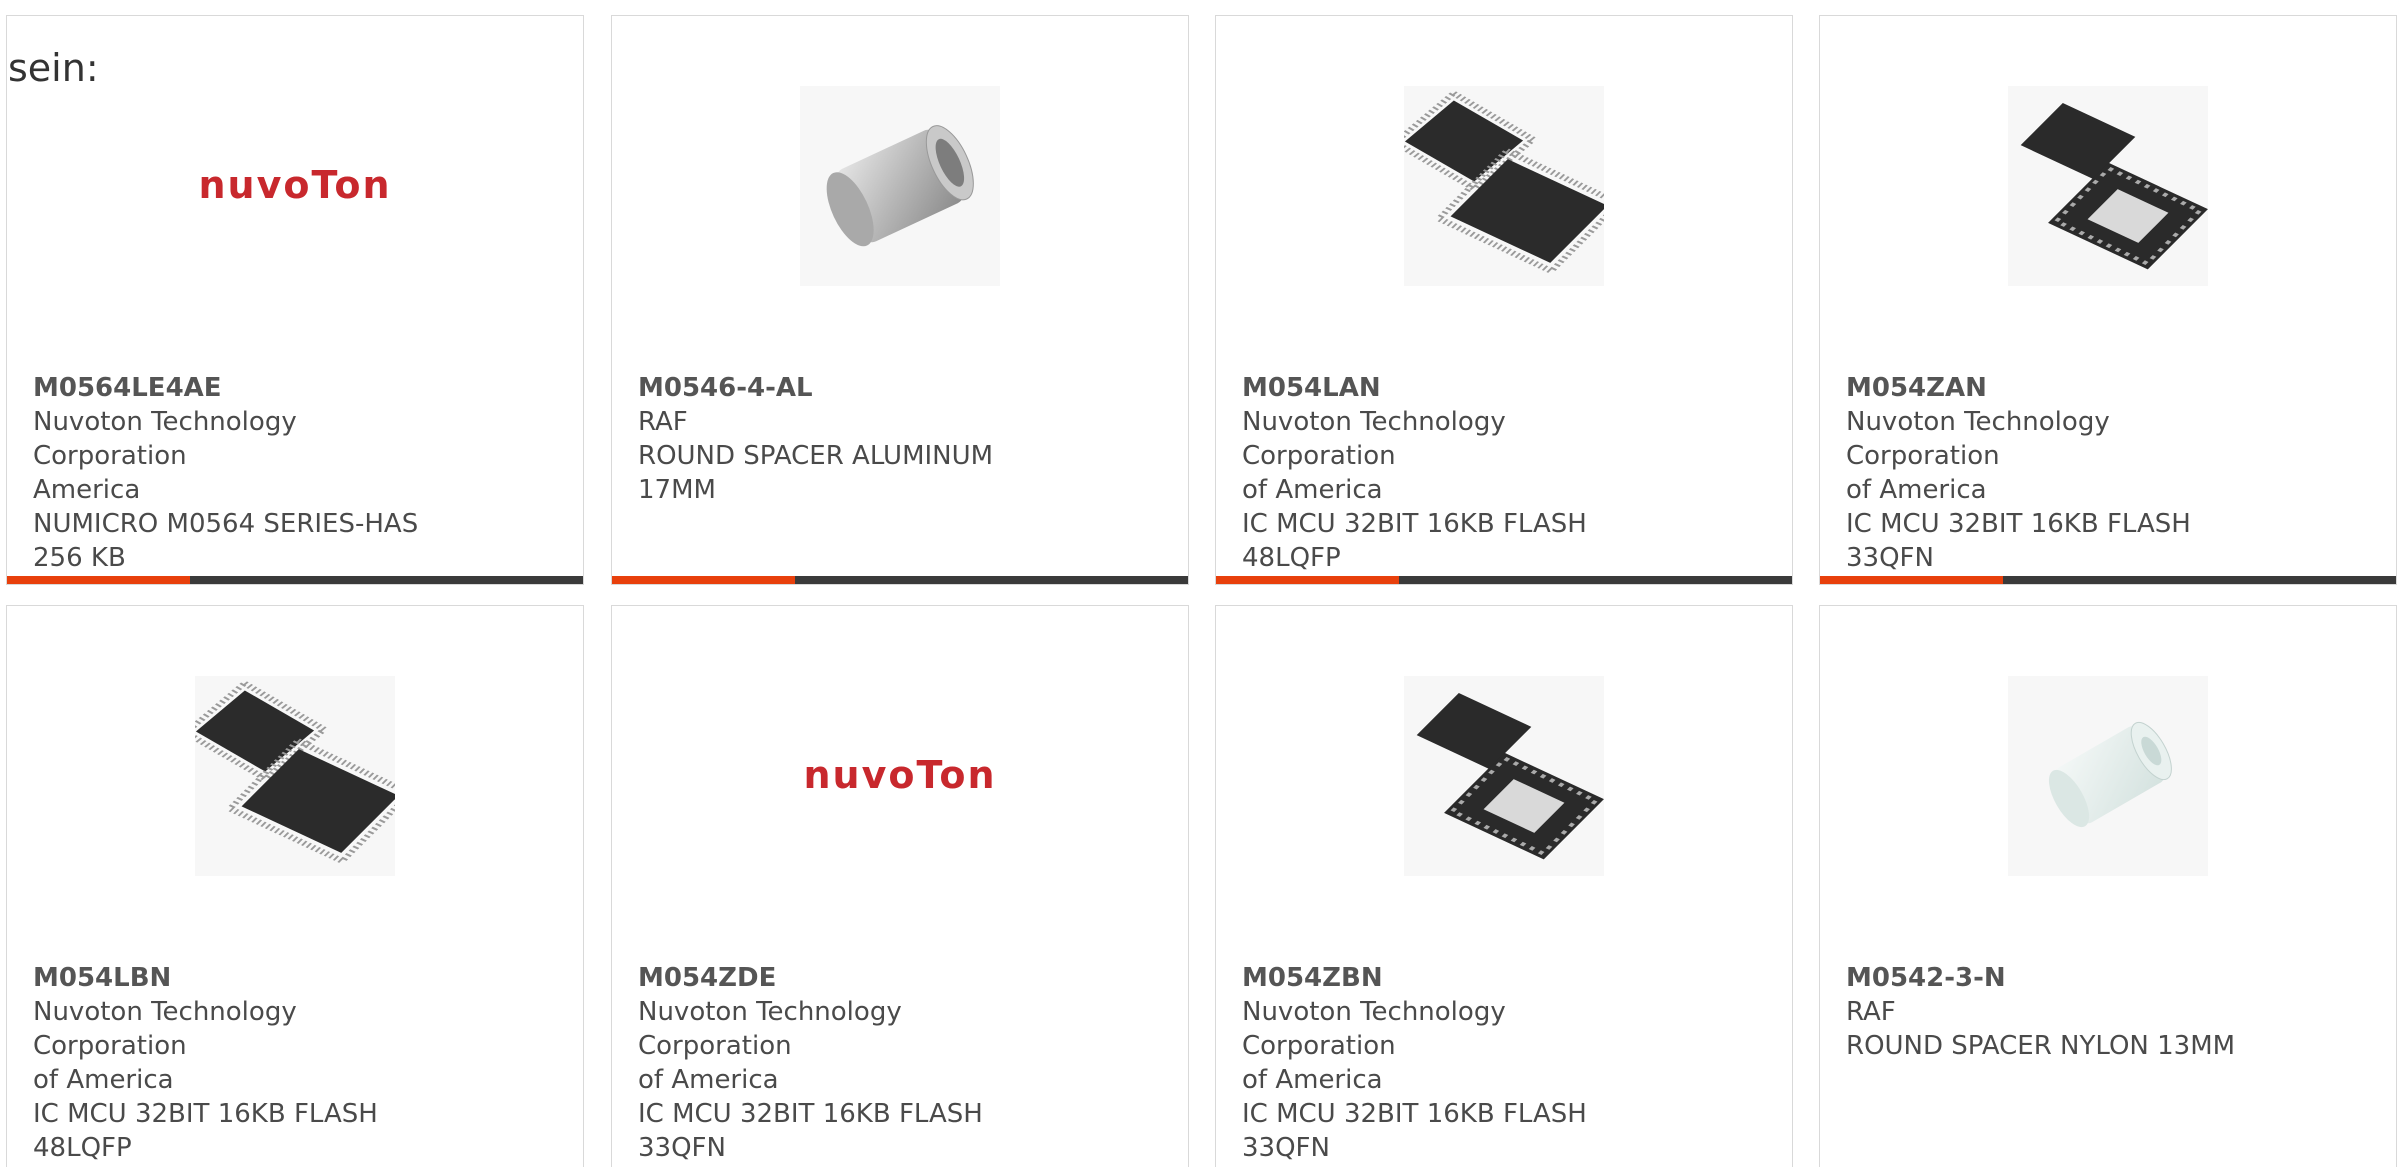 The image size is (2400, 1167). What do you see at coordinates (848, 388) in the screenshot?
I see `part-number: M0546-4-AL` at bounding box center [848, 388].